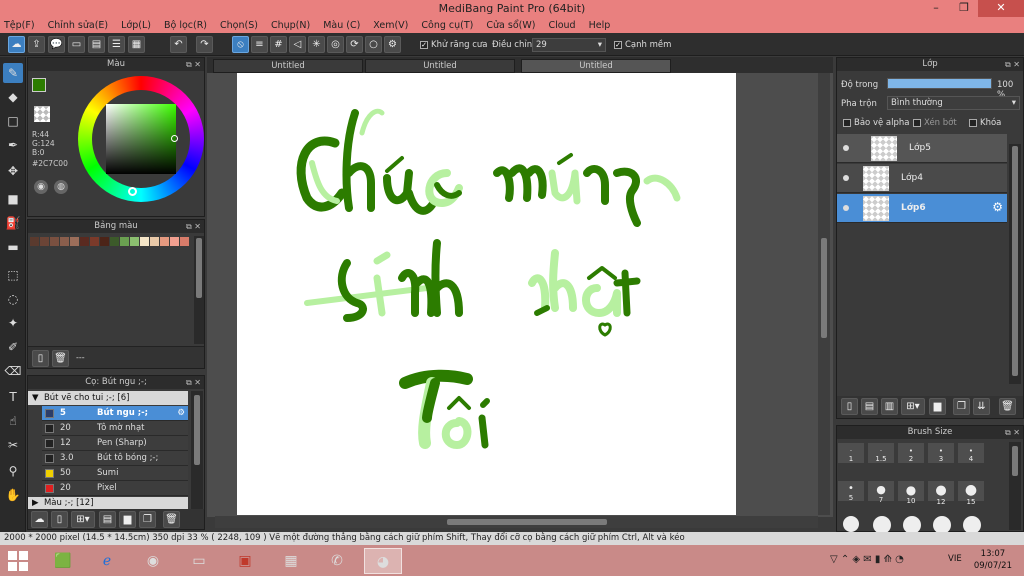 The width and height of the screenshot is (1024, 576). What do you see at coordinates (935, 123) in the screenshot?
I see `clip-checkbox: Xén bớt` at bounding box center [935, 123].